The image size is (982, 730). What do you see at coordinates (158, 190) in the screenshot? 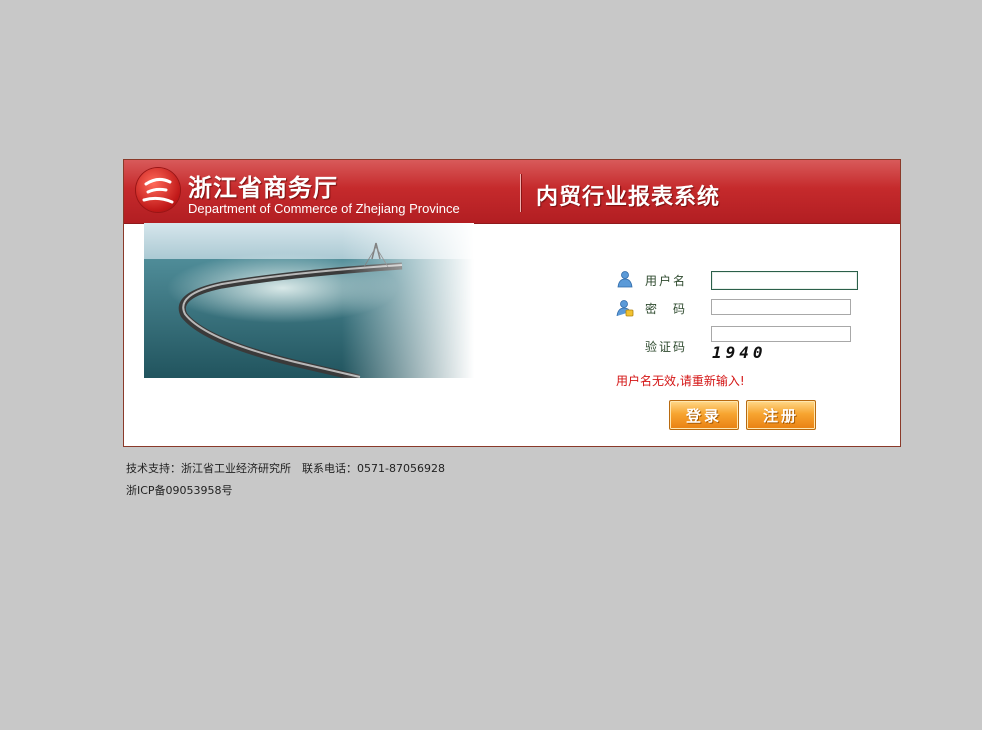
I see `department-logo` at bounding box center [158, 190].